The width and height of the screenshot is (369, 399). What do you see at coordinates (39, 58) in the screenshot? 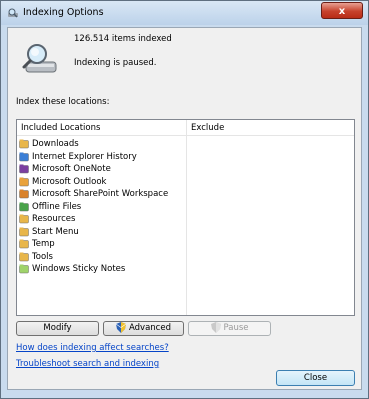
I see `indexing-magnifier-icon` at bounding box center [39, 58].